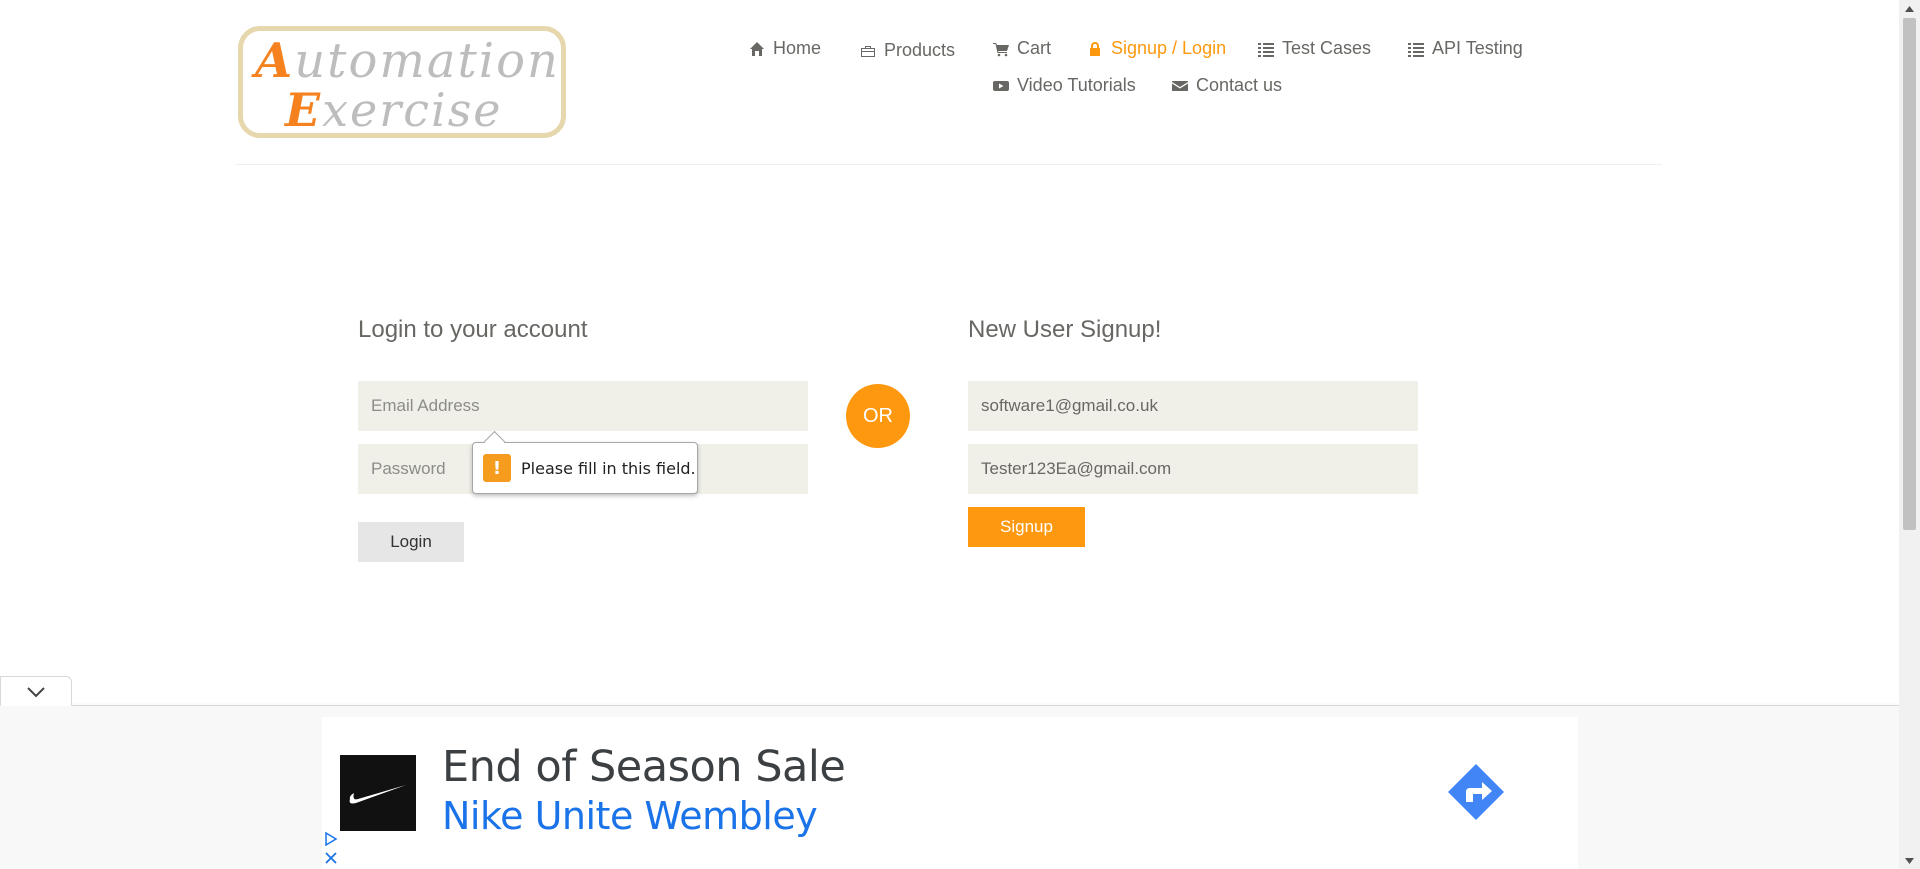 Image resolution: width=1920 pixels, height=869 pixels. I want to click on nav-products: Products, so click(907, 50).